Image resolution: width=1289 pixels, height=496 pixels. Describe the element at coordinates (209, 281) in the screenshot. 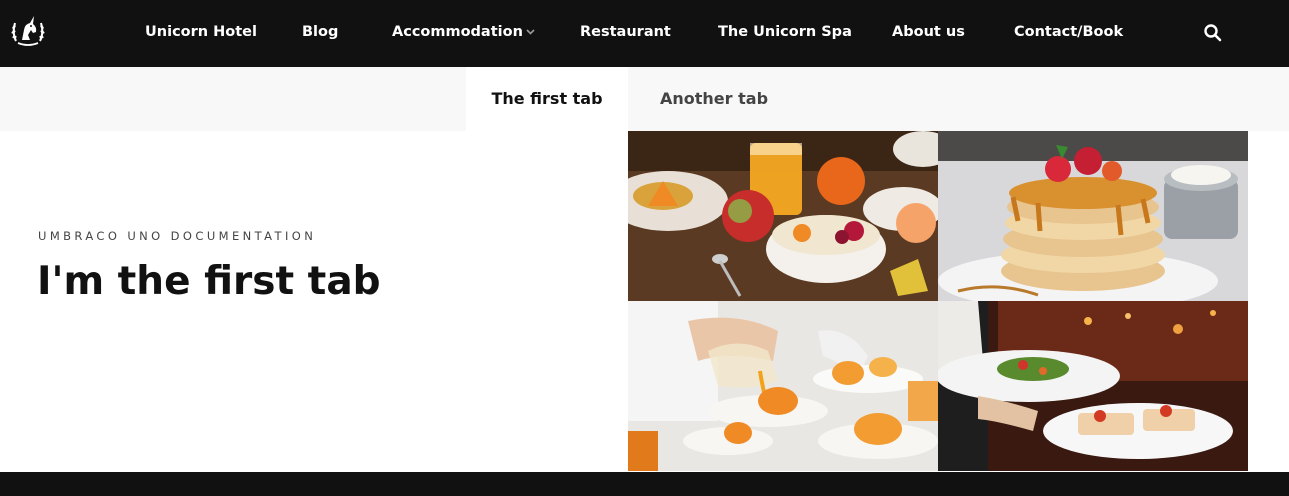

I see `tab-heading: I'm the first tab` at that location.